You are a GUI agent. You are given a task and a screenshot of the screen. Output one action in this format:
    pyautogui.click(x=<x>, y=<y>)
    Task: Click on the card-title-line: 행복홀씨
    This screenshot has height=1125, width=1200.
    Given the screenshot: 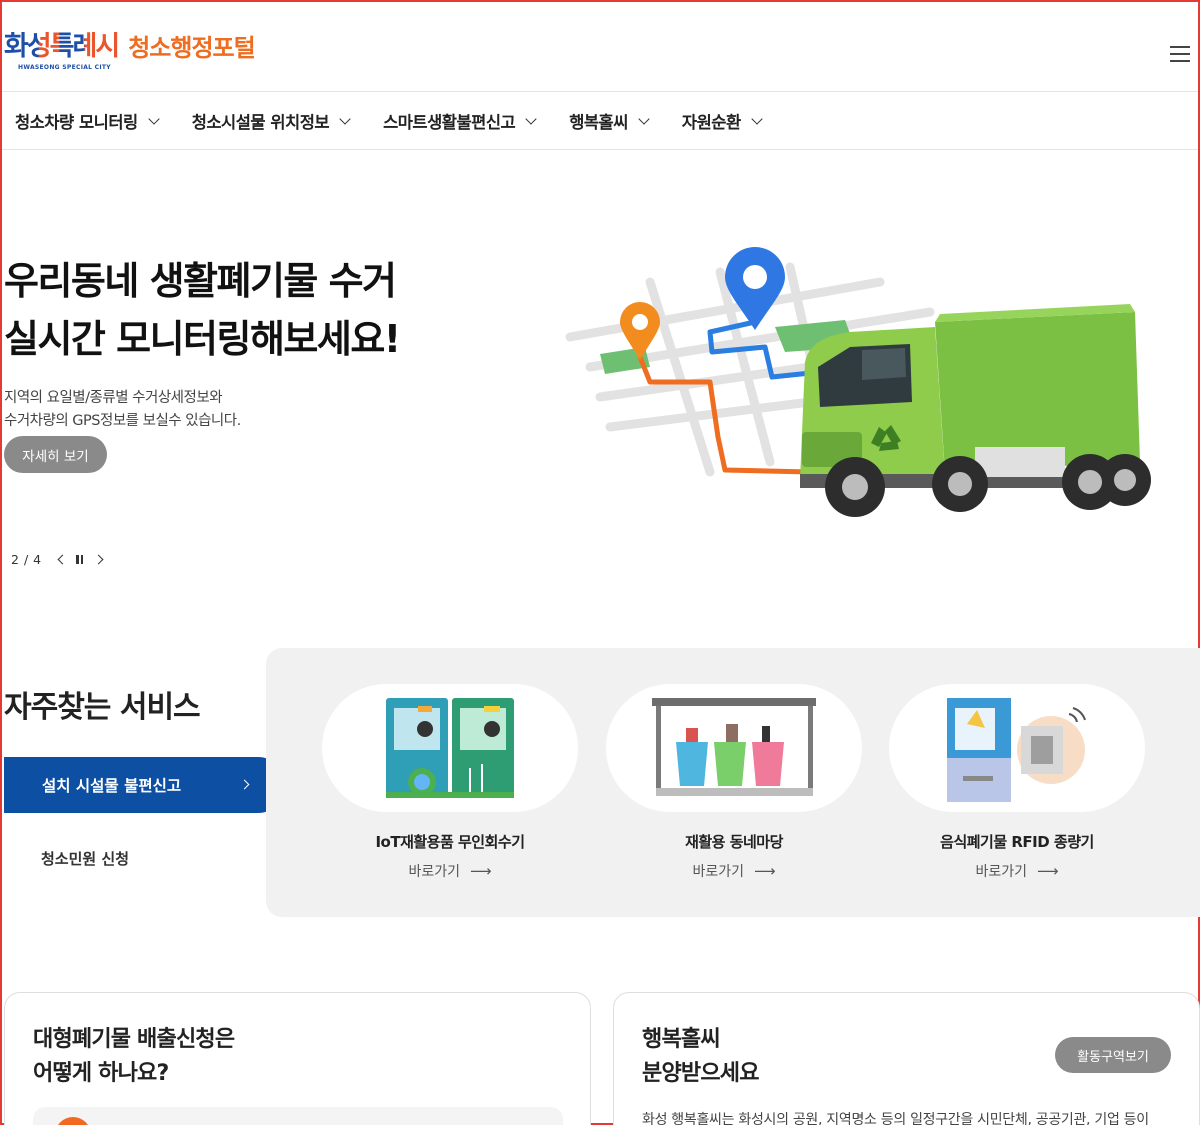 What is the action you would take?
    pyautogui.click(x=681, y=1039)
    